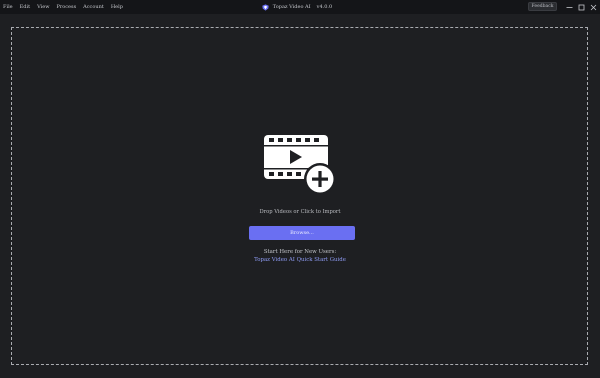 This screenshot has width=600, height=378. I want to click on quick-start-guide-link: Topaz Video AI Quick Start Guide, so click(300, 260).